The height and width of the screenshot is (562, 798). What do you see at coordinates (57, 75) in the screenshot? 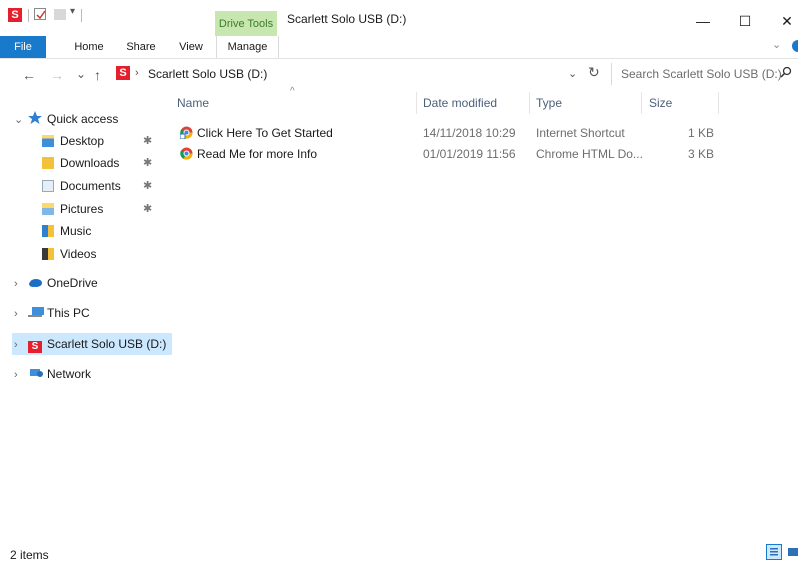
I see `forward-button: →` at bounding box center [57, 75].